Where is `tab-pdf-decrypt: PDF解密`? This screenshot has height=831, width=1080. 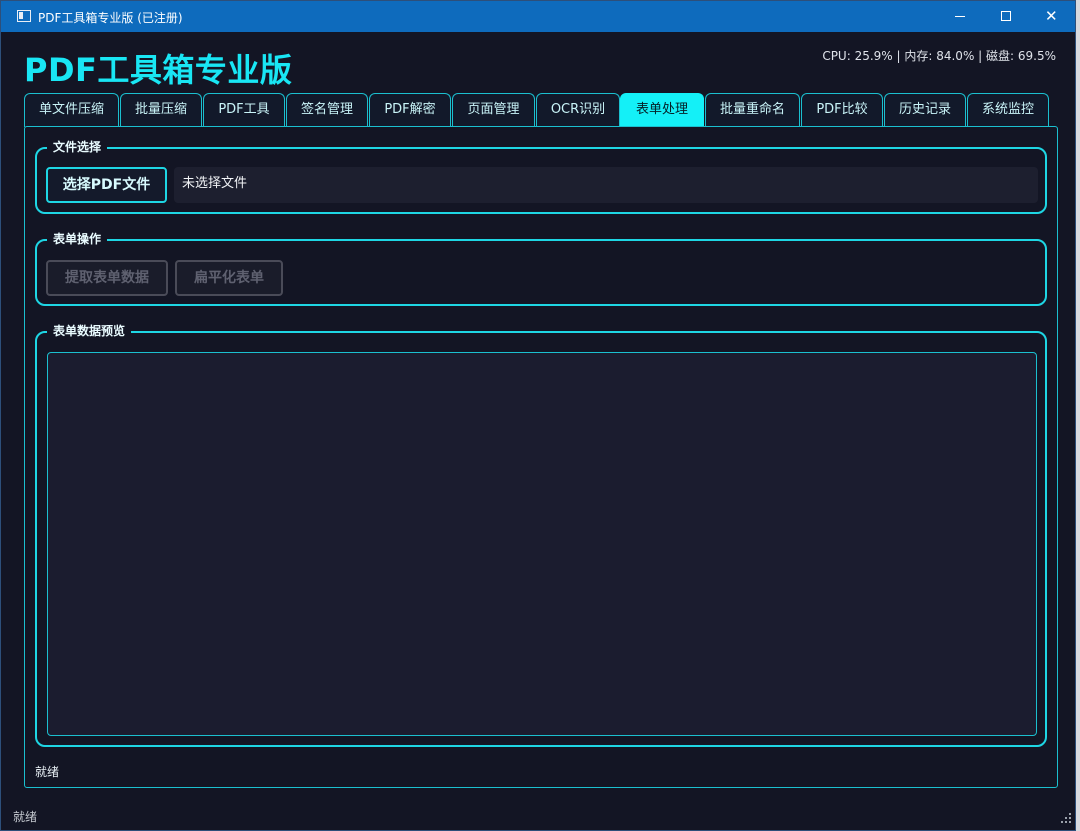 tab-pdf-decrypt: PDF解密 is located at coordinates (410, 110).